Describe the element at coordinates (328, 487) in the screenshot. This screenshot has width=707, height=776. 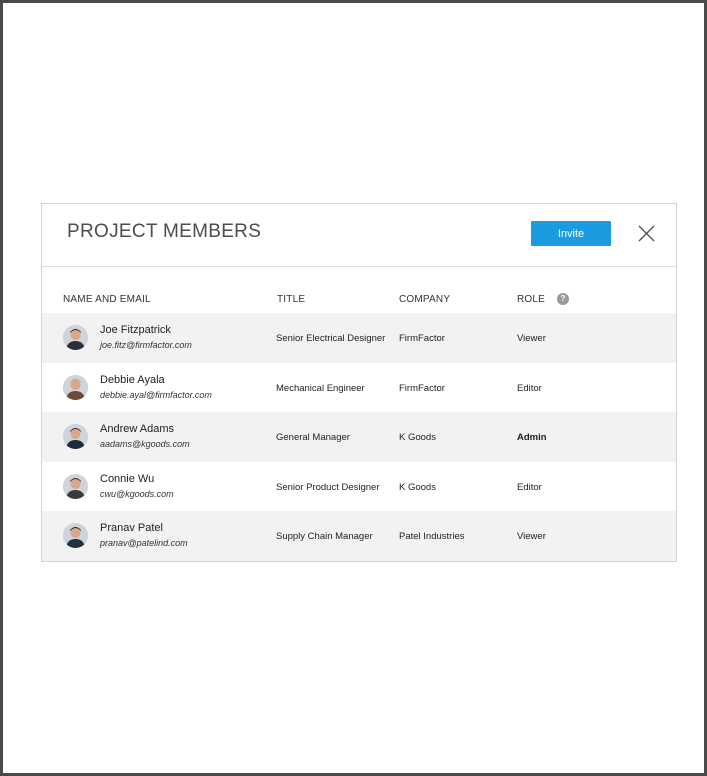
I see `member-title: Senior Product Designer` at that location.